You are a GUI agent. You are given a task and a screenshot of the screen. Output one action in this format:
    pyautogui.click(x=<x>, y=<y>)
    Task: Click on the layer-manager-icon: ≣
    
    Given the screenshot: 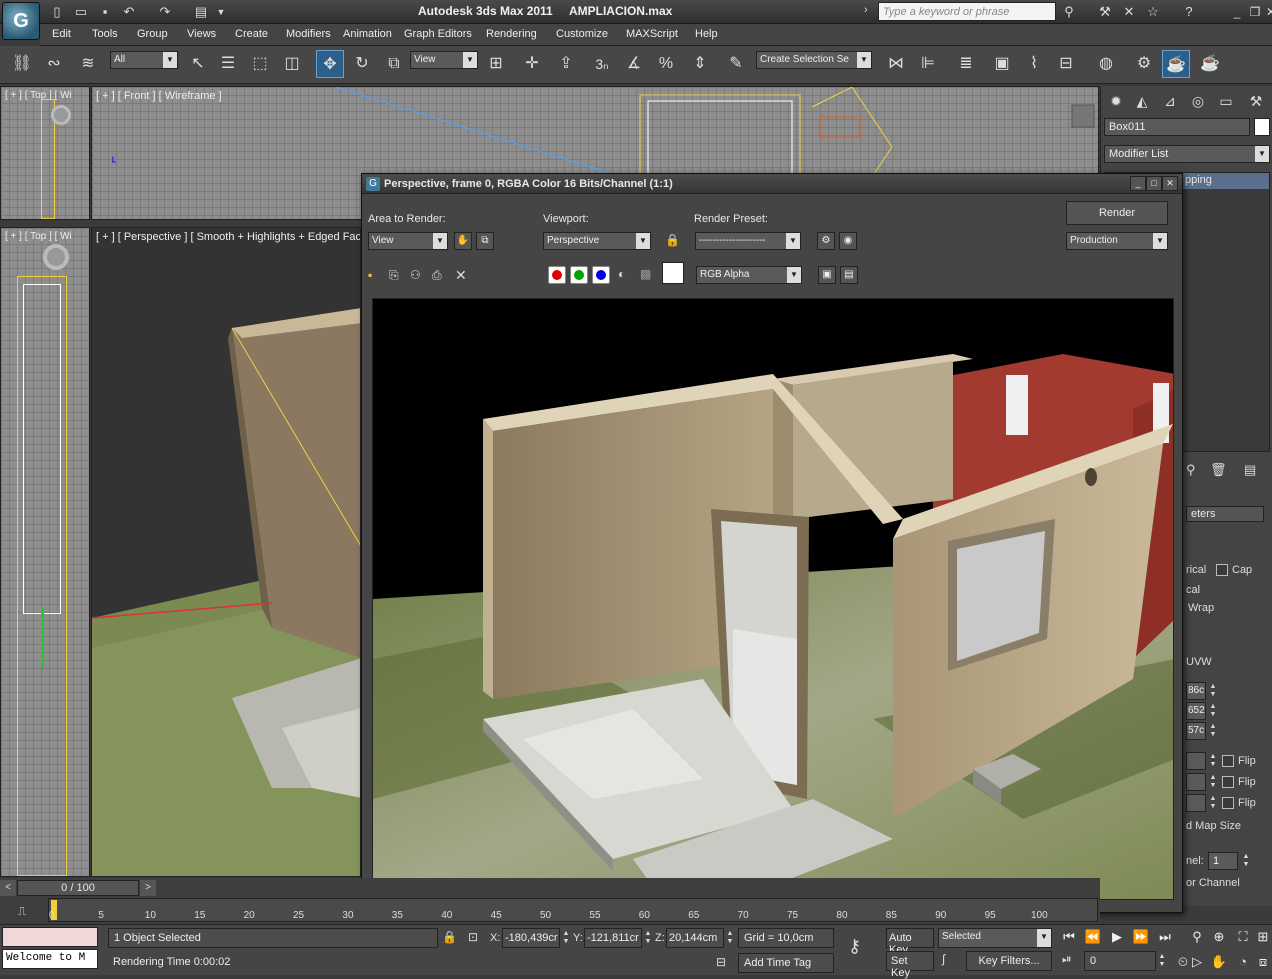 What is the action you would take?
    pyautogui.click(x=966, y=64)
    